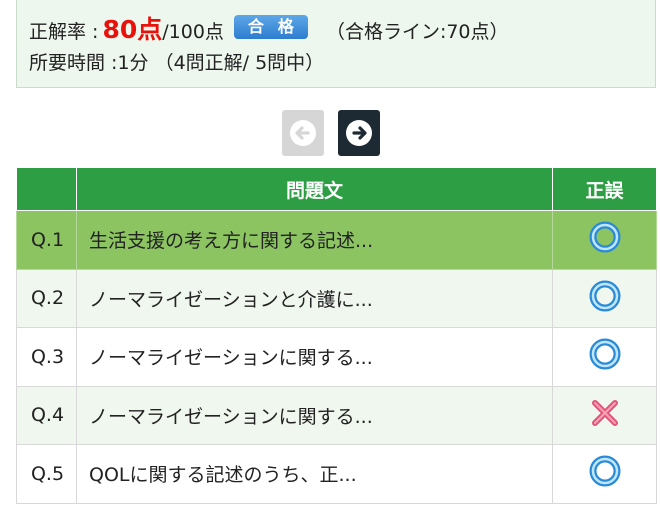  I want to click on question-number: Q.3, so click(46, 357).